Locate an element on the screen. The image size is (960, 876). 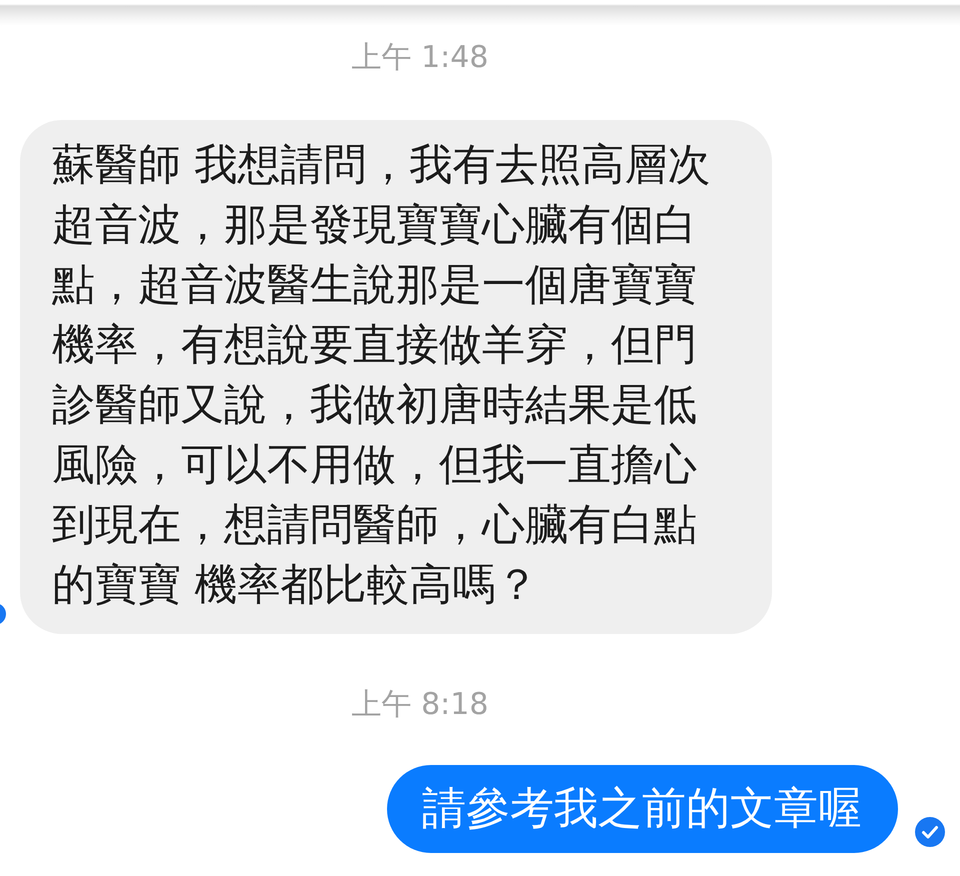
message-text: 請參考我之前的文章喔 is located at coordinates (642, 809).